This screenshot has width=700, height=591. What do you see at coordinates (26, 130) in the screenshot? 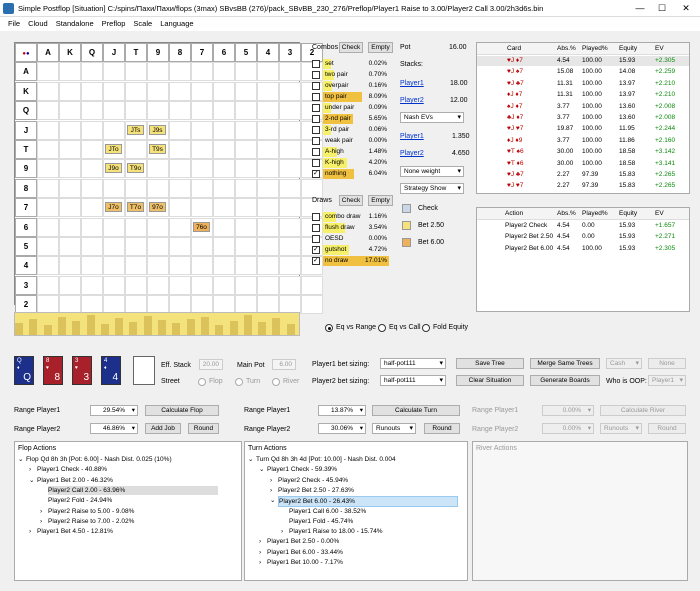
I see `grid-row-header: J` at bounding box center [26, 130].